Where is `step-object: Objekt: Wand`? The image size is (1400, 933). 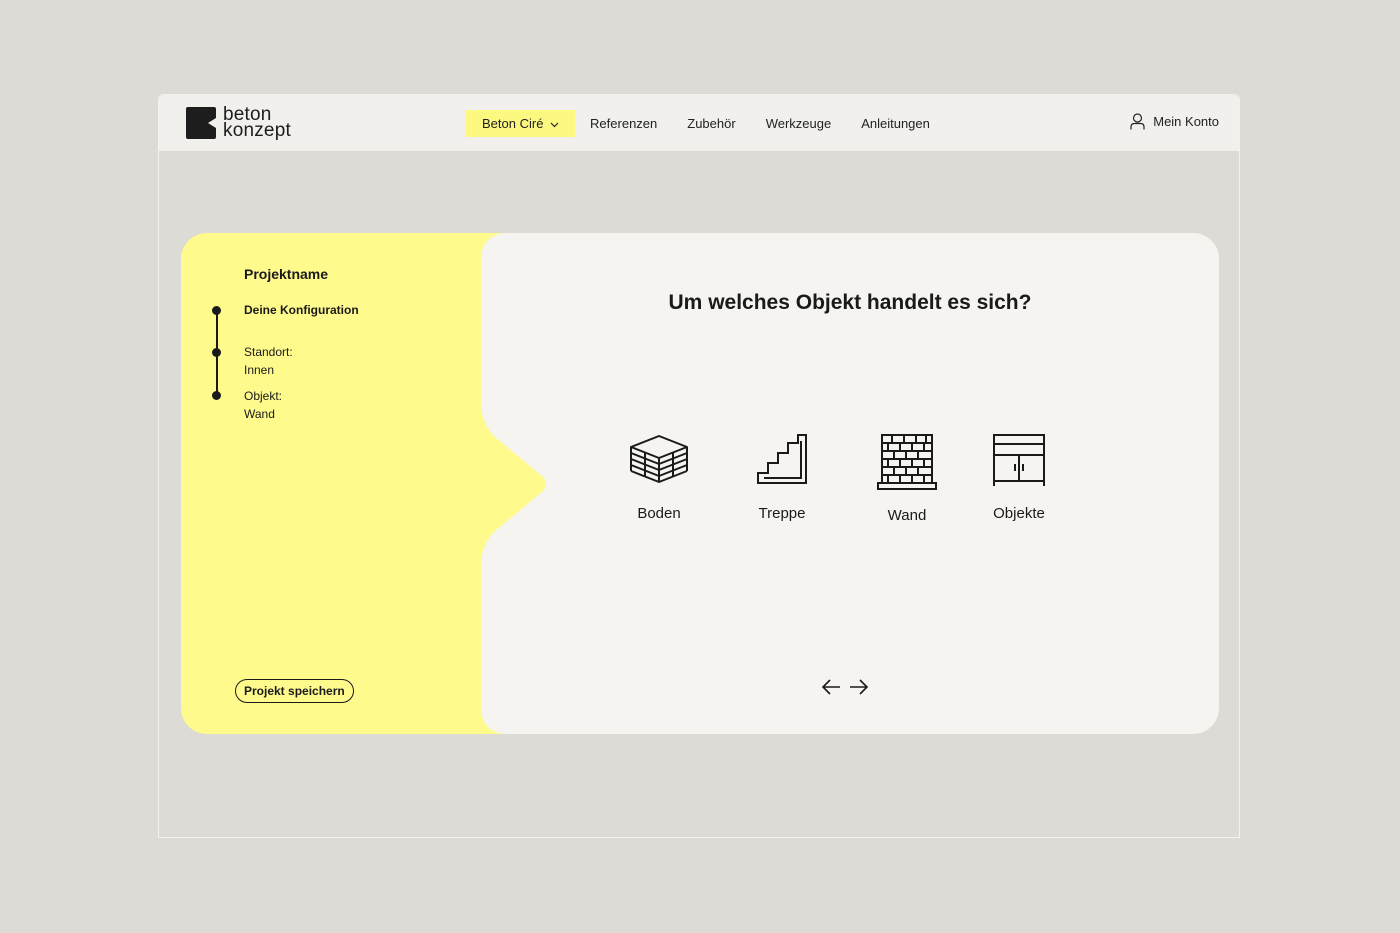 step-object: Objekt: Wand is located at coordinates (263, 405).